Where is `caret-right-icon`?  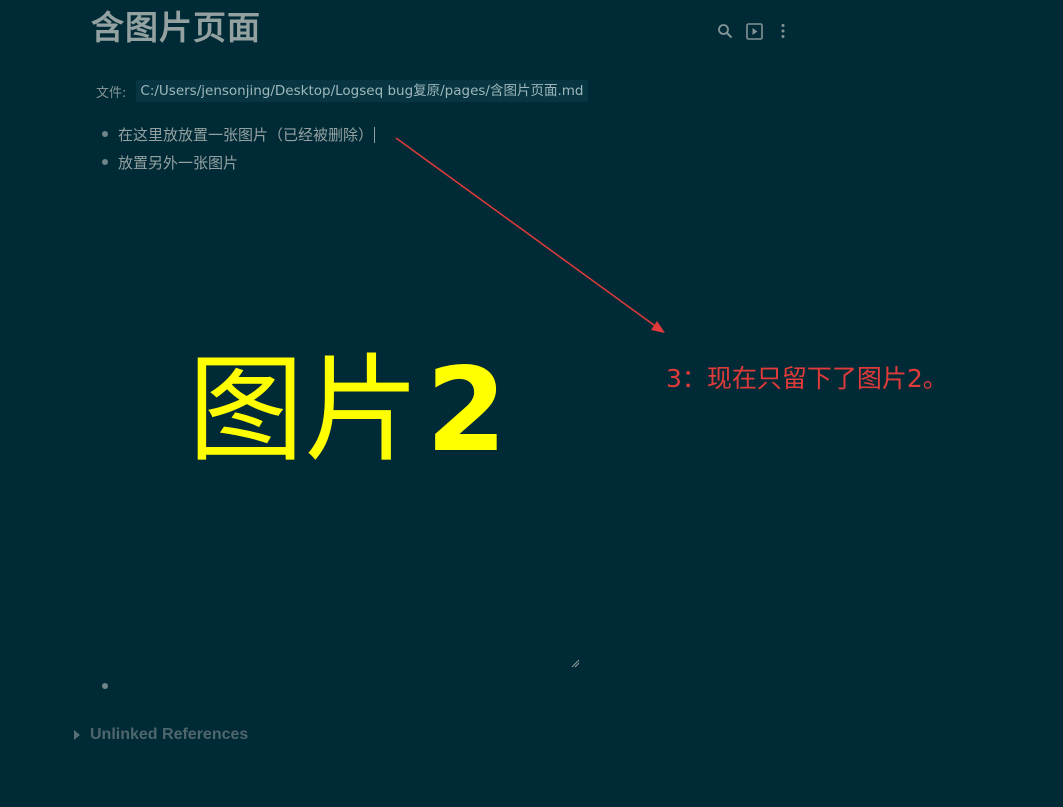 caret-right-icon is located at coordinates (77, 735).